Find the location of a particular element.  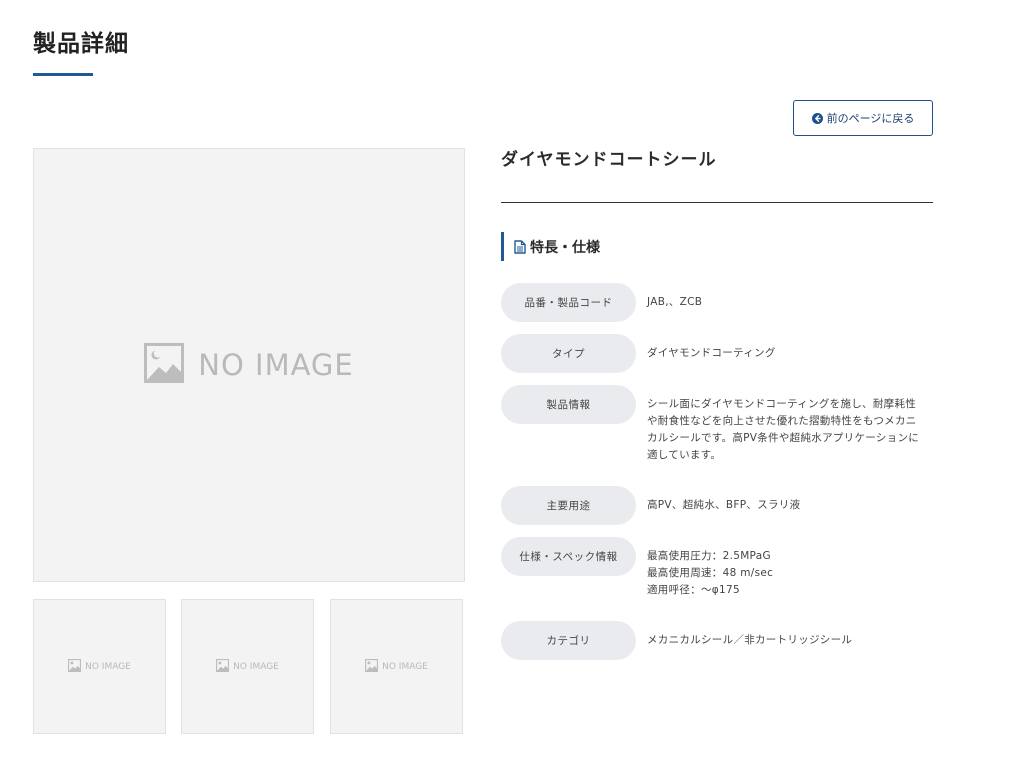

spec-value: 高PV、超純水、BFP、スラリ液 is located at coordinates (791, 505).